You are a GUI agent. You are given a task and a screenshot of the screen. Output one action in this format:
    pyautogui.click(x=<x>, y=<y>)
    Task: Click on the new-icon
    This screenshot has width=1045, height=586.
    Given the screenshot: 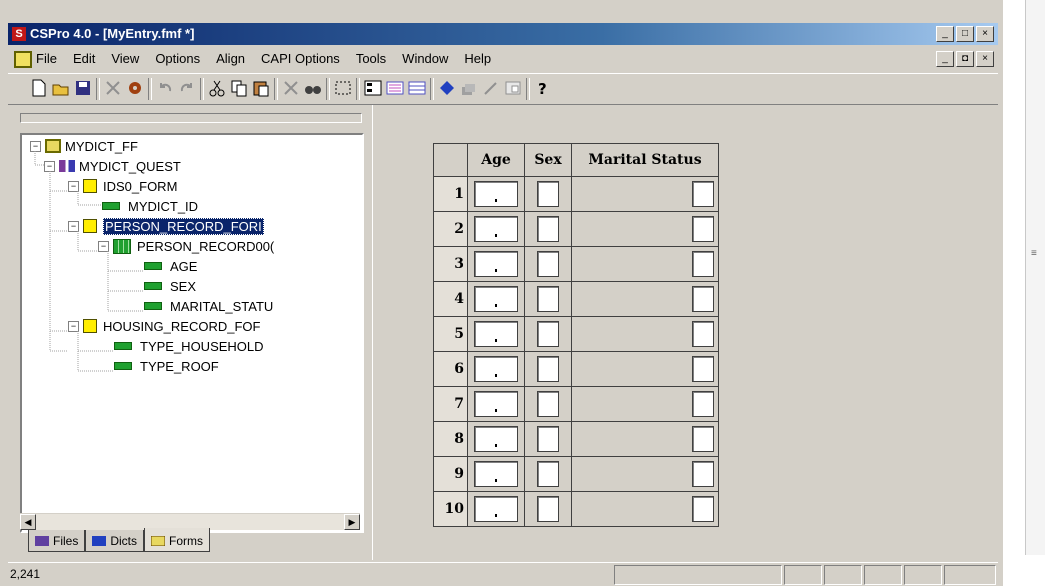 What is the action you would take?
    pyautogui.click(x=39, y=88)
    